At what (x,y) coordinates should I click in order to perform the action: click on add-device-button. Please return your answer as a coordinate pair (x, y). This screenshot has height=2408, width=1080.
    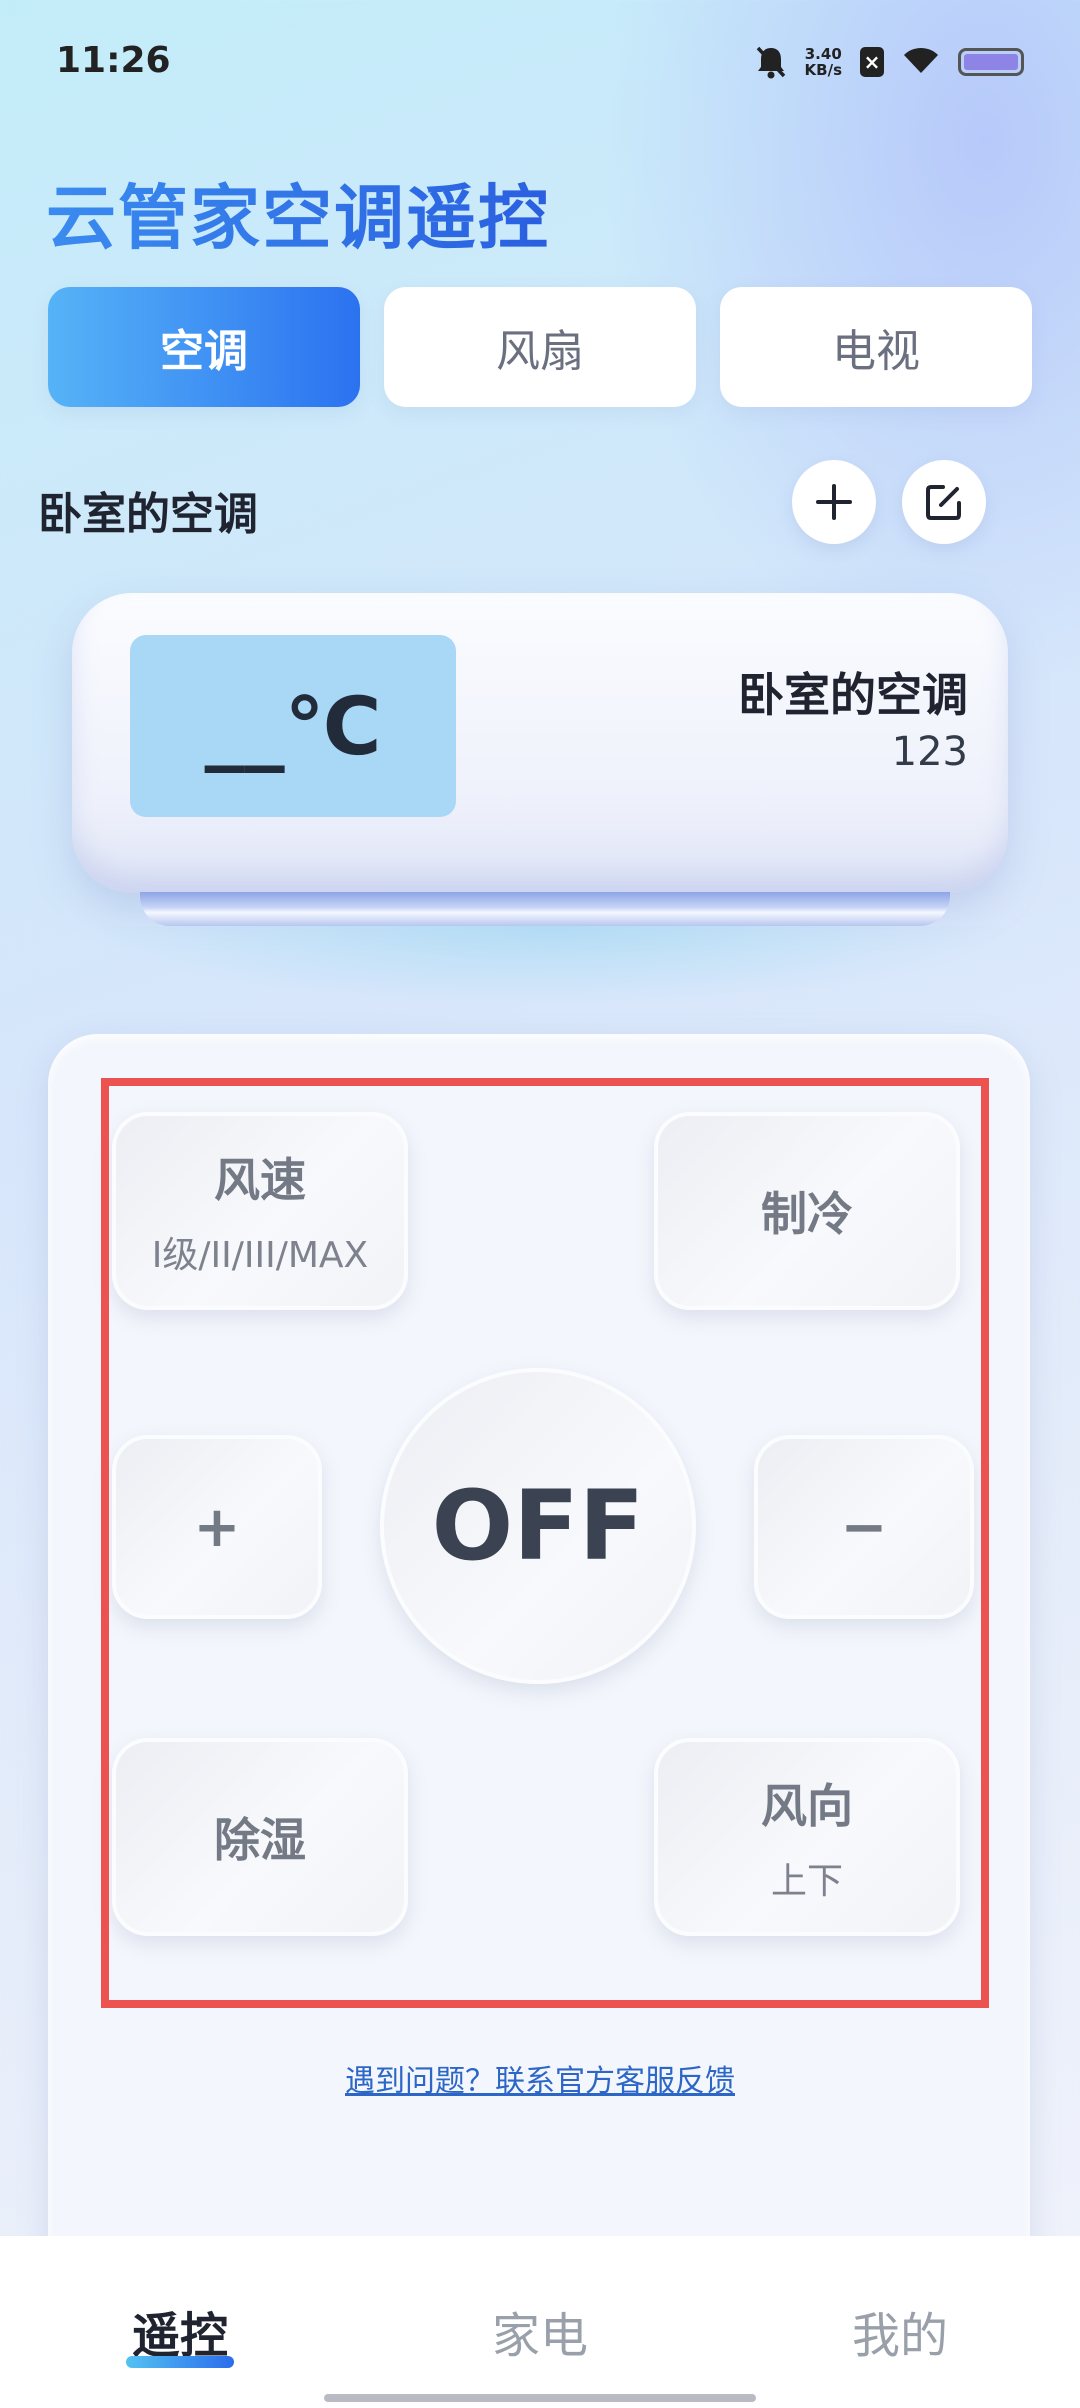
    Looking at the image, I should click on (834, 502).